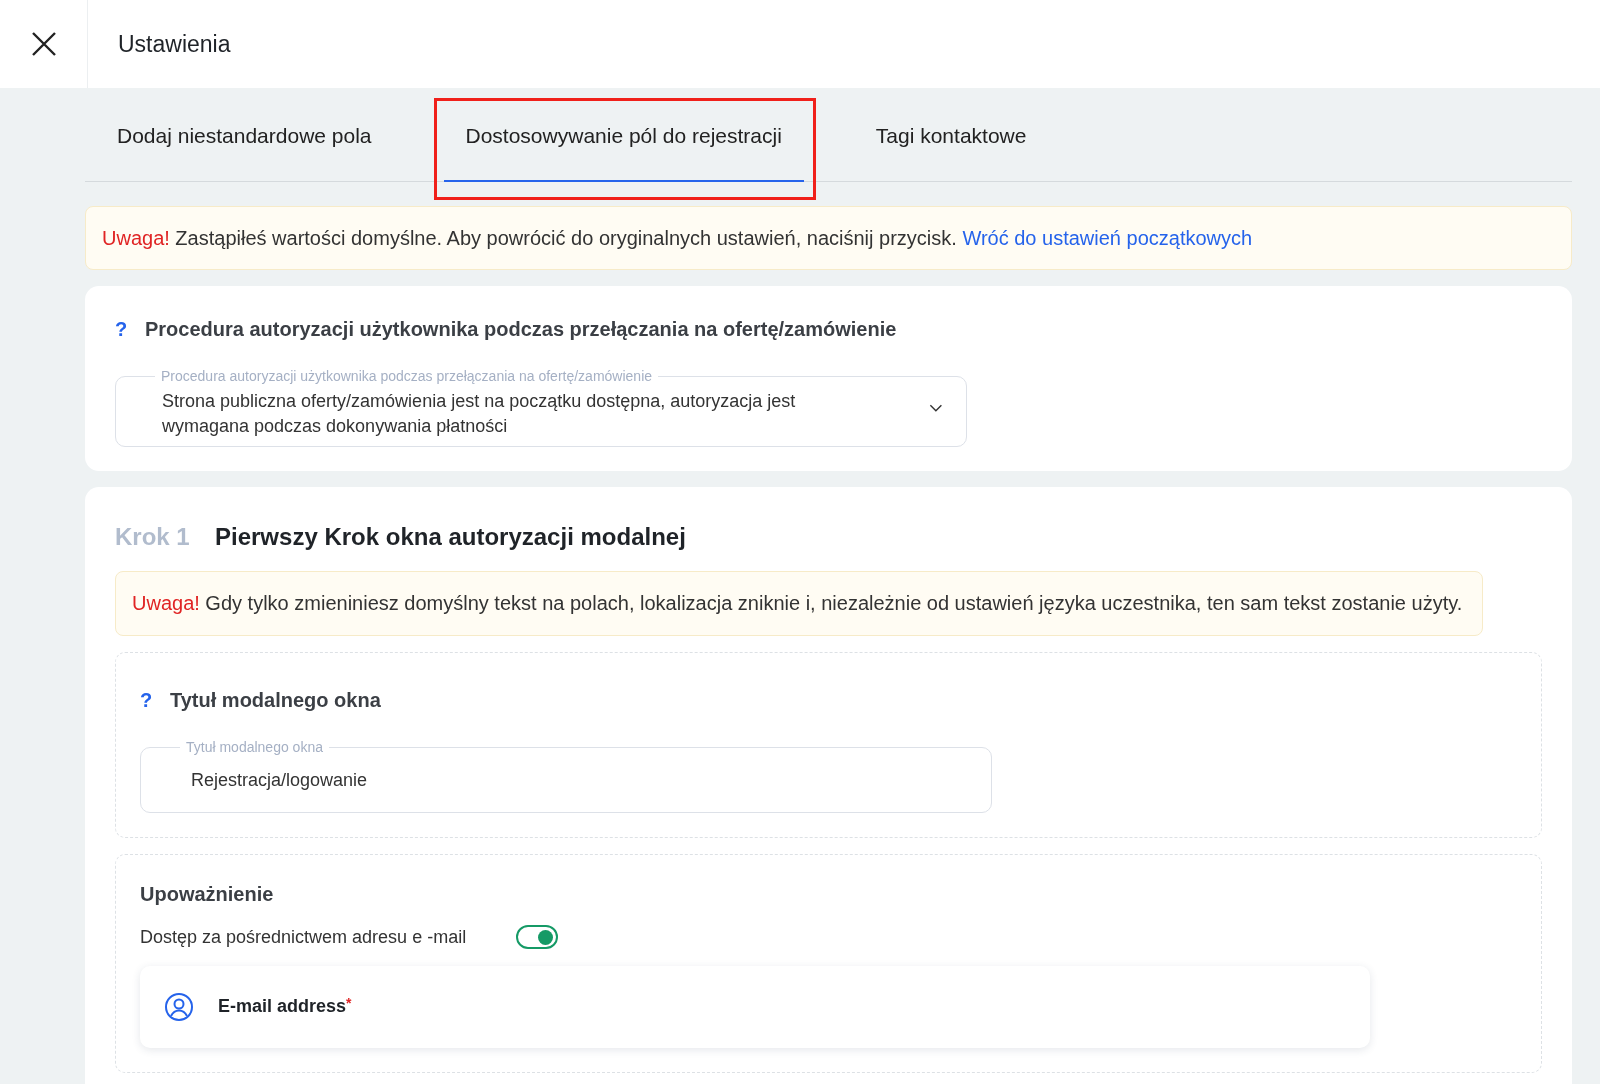 The width and height of the screenshot is (1600, 1084). I want to click on user-icon, so click(179, 1006).